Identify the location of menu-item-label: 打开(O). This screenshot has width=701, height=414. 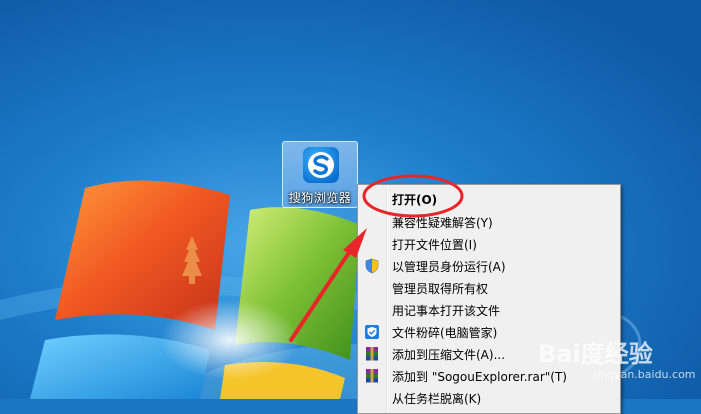
(415, 200).